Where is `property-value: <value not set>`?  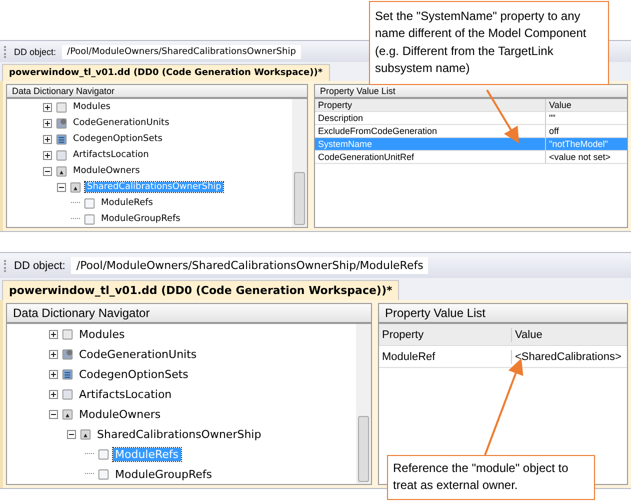 property-value: <value not set> is located at coordinates (580, 157).